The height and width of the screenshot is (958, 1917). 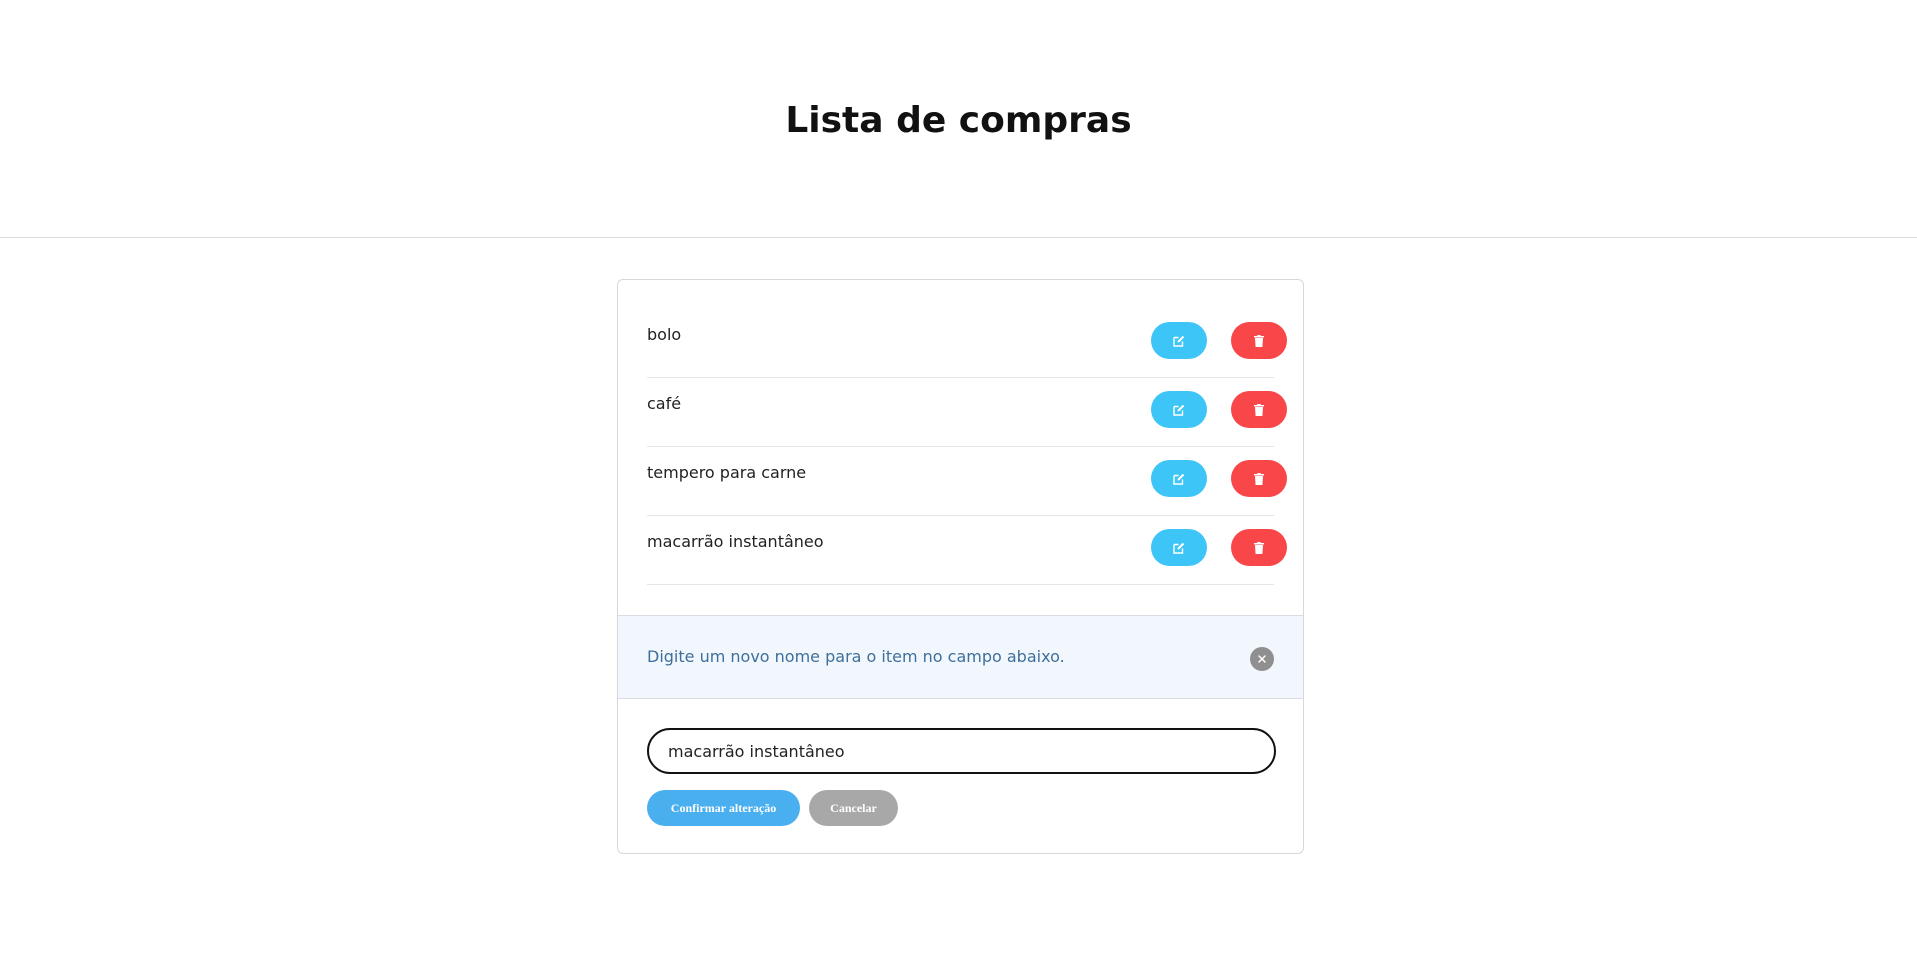 What do you see at coordinates (967, 412) in the screenshot?
I see `list-item: café` at bounding box center [967, 412].